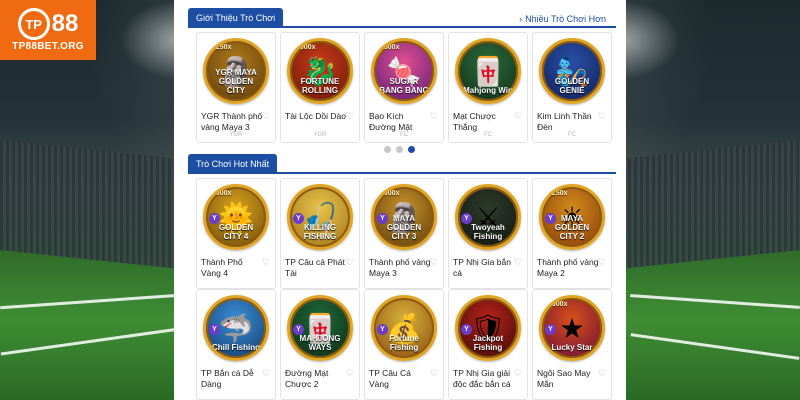 The height and width of the screenshot is (400, 800). I want to click on game-thumbnail: 5000x Y ★ Lucky Star, so click(572, 328).